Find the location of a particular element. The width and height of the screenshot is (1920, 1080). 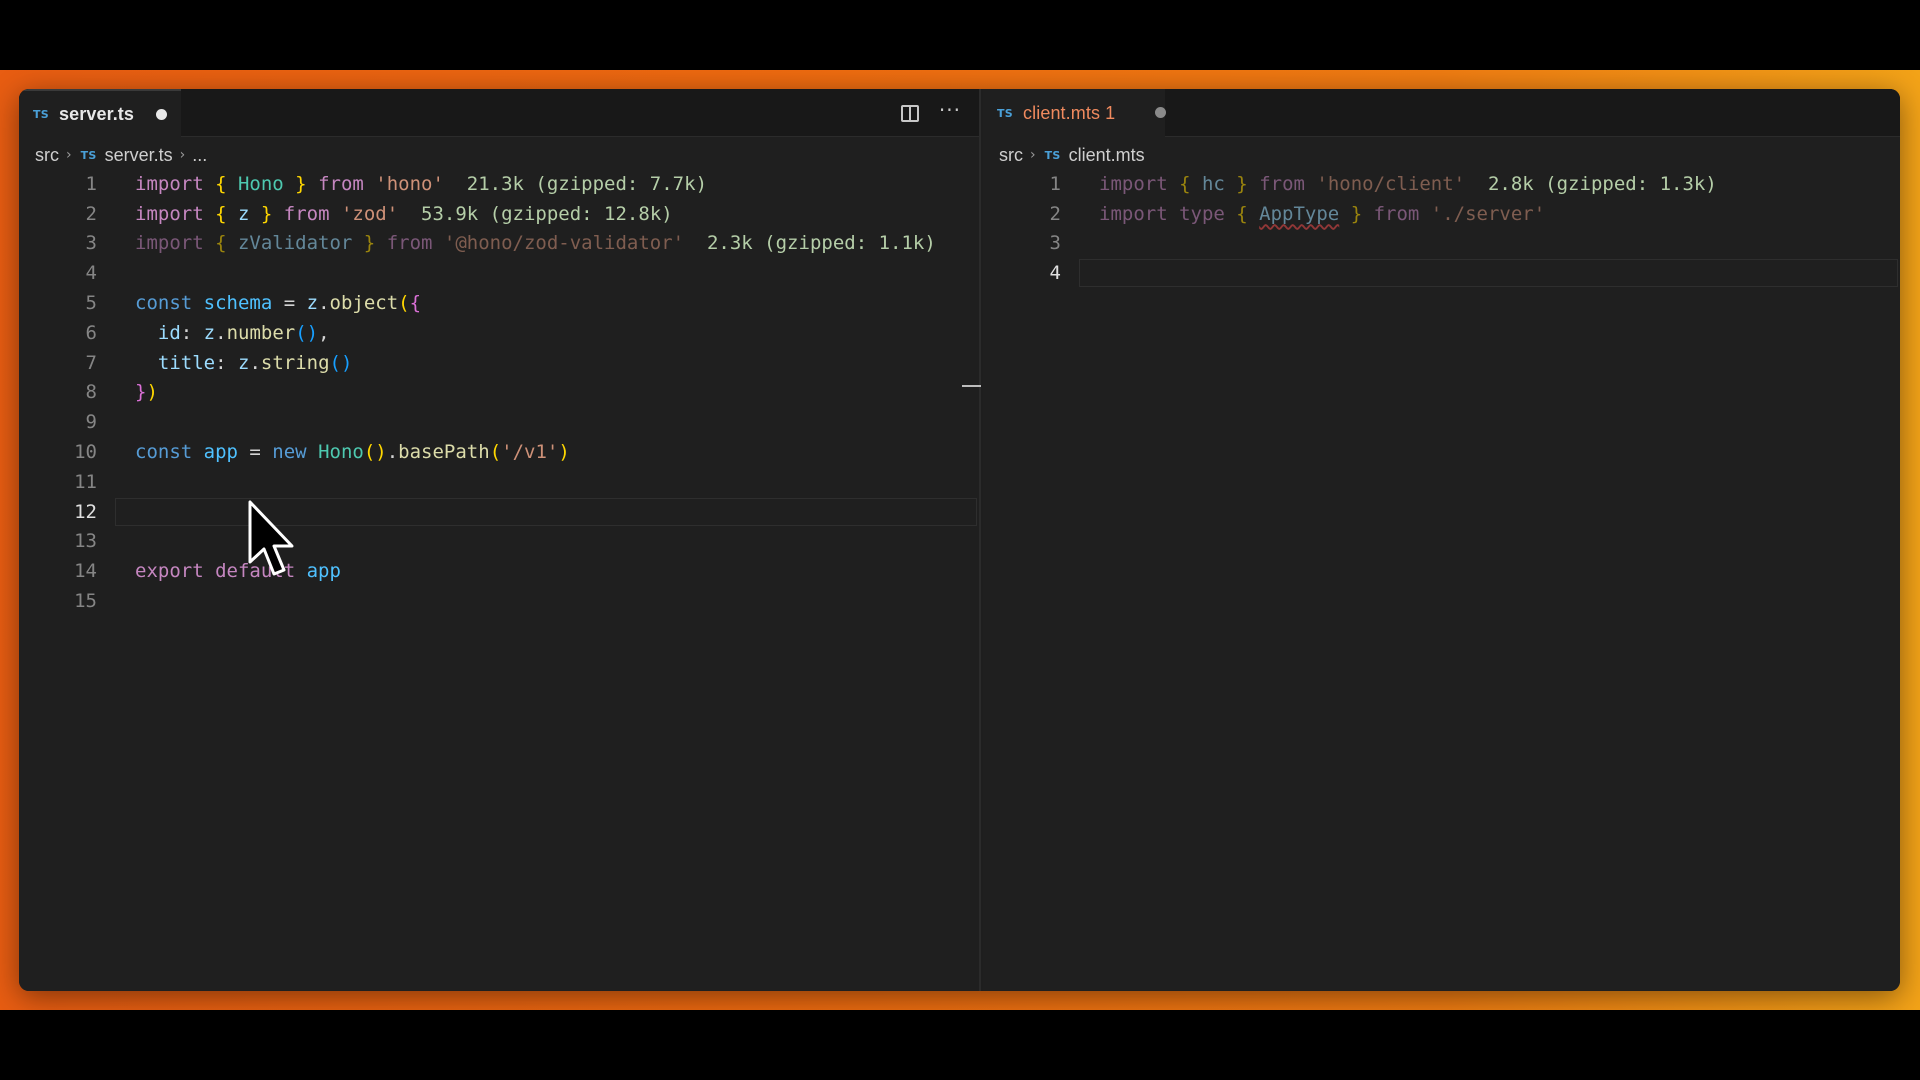

code-token: import is located at coordinates (175, 183).